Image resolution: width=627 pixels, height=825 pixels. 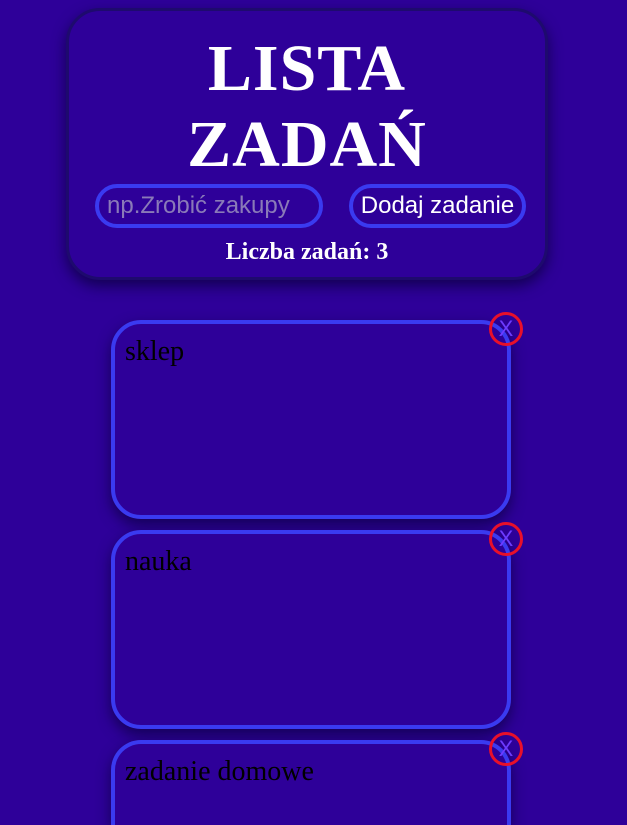 I want to click on task-text: zadanie domowe, so click(x=219, y=771).